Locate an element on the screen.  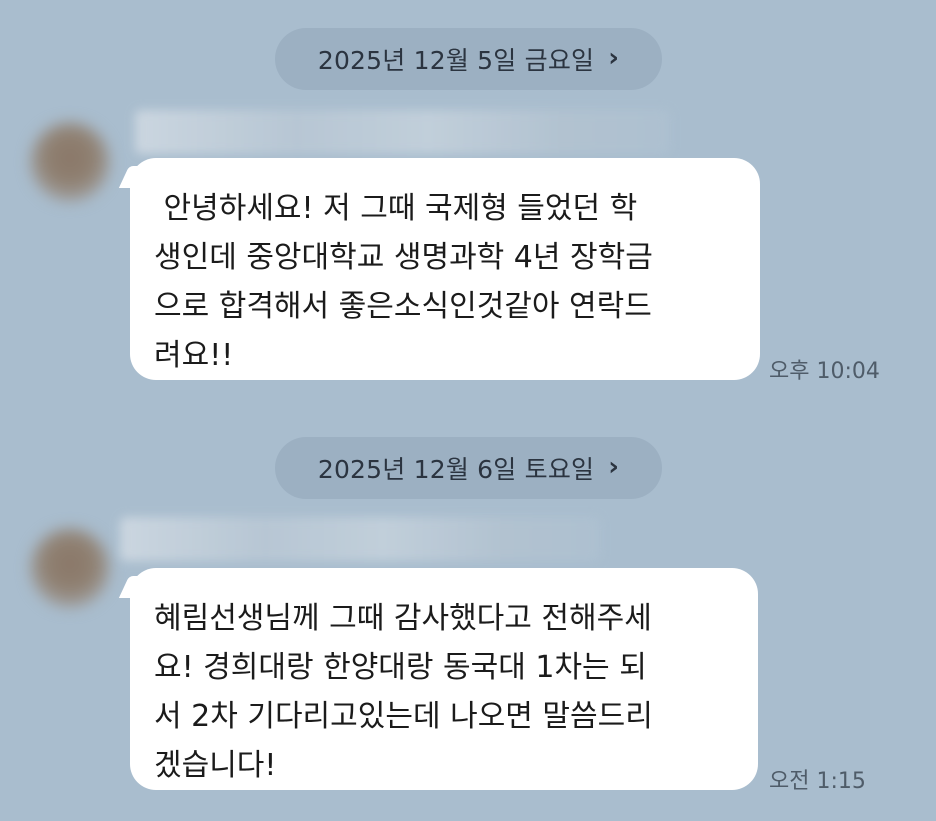
message-text-line: 서 2차 기다리고있는데 나오면 말씀드리 is located at coordinates (403, 716).